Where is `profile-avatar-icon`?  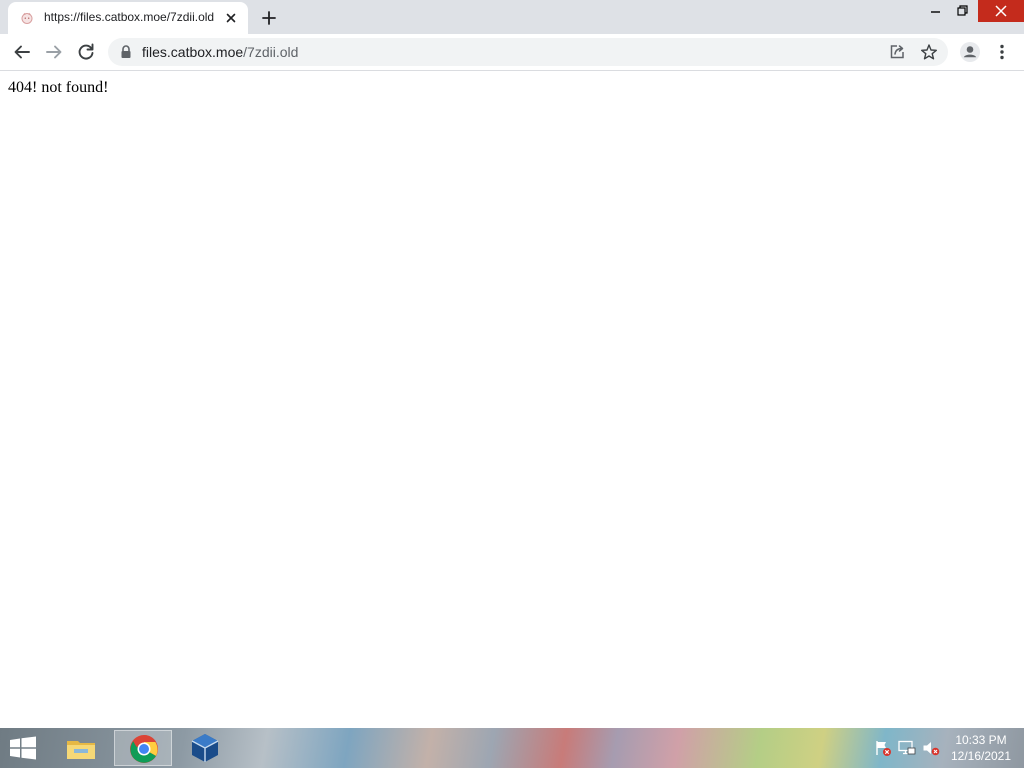 profile-avatar-icon is located at coordinates (970, 52).